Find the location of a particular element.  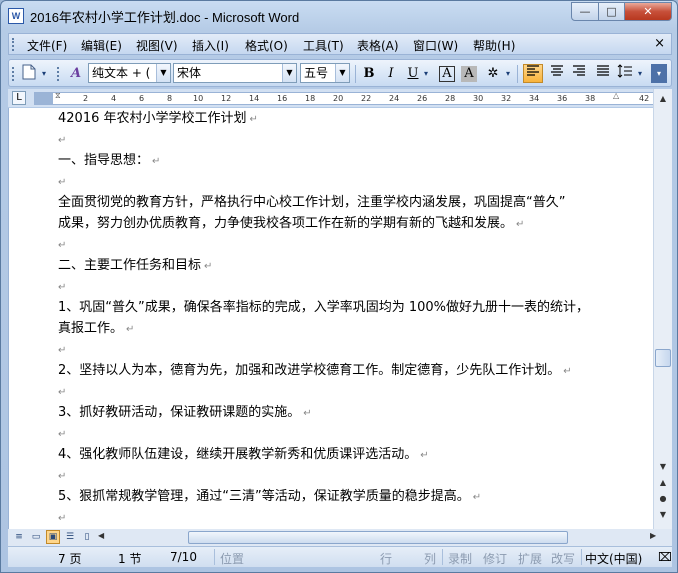

list-item-line: 5、狠抓常规教学管理，通过“三清”等活动，保证教学质量的稳步提高。 ↵ is located at coordinates (269, 497).